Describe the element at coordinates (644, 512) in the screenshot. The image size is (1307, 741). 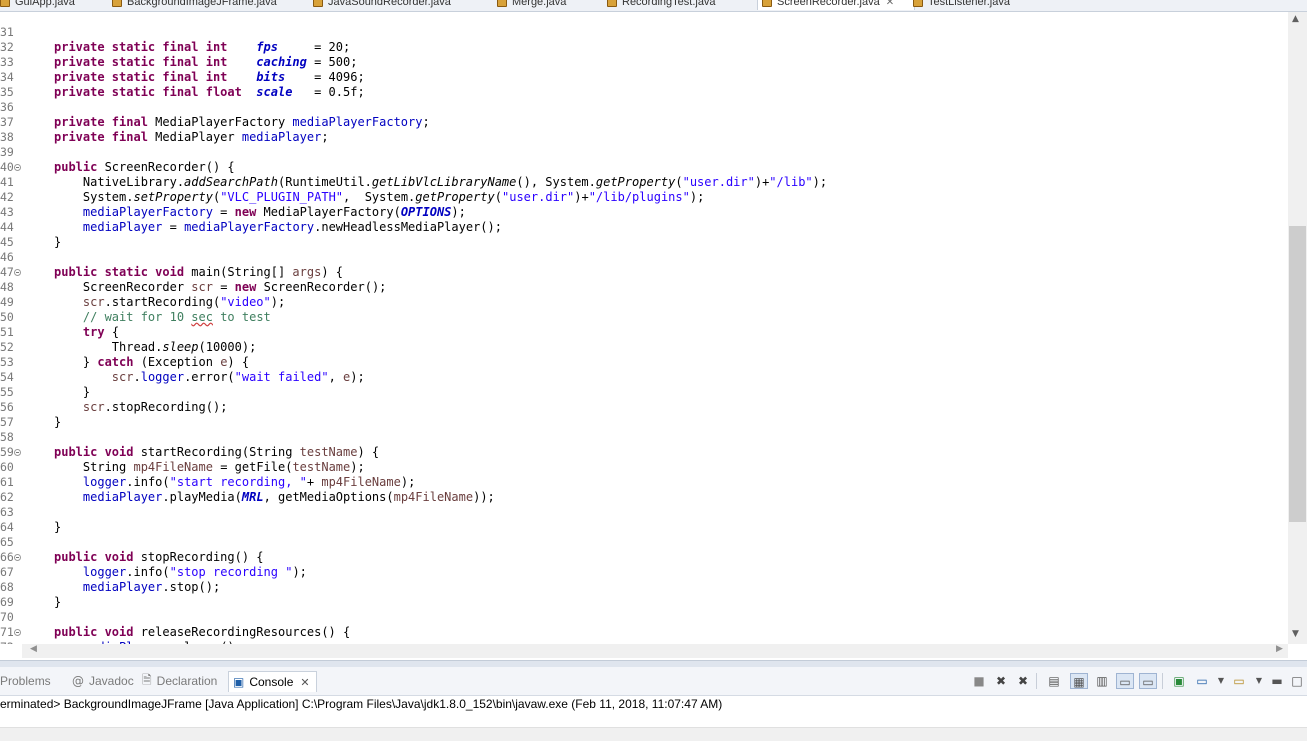
I see `code-line: 63` at that location.